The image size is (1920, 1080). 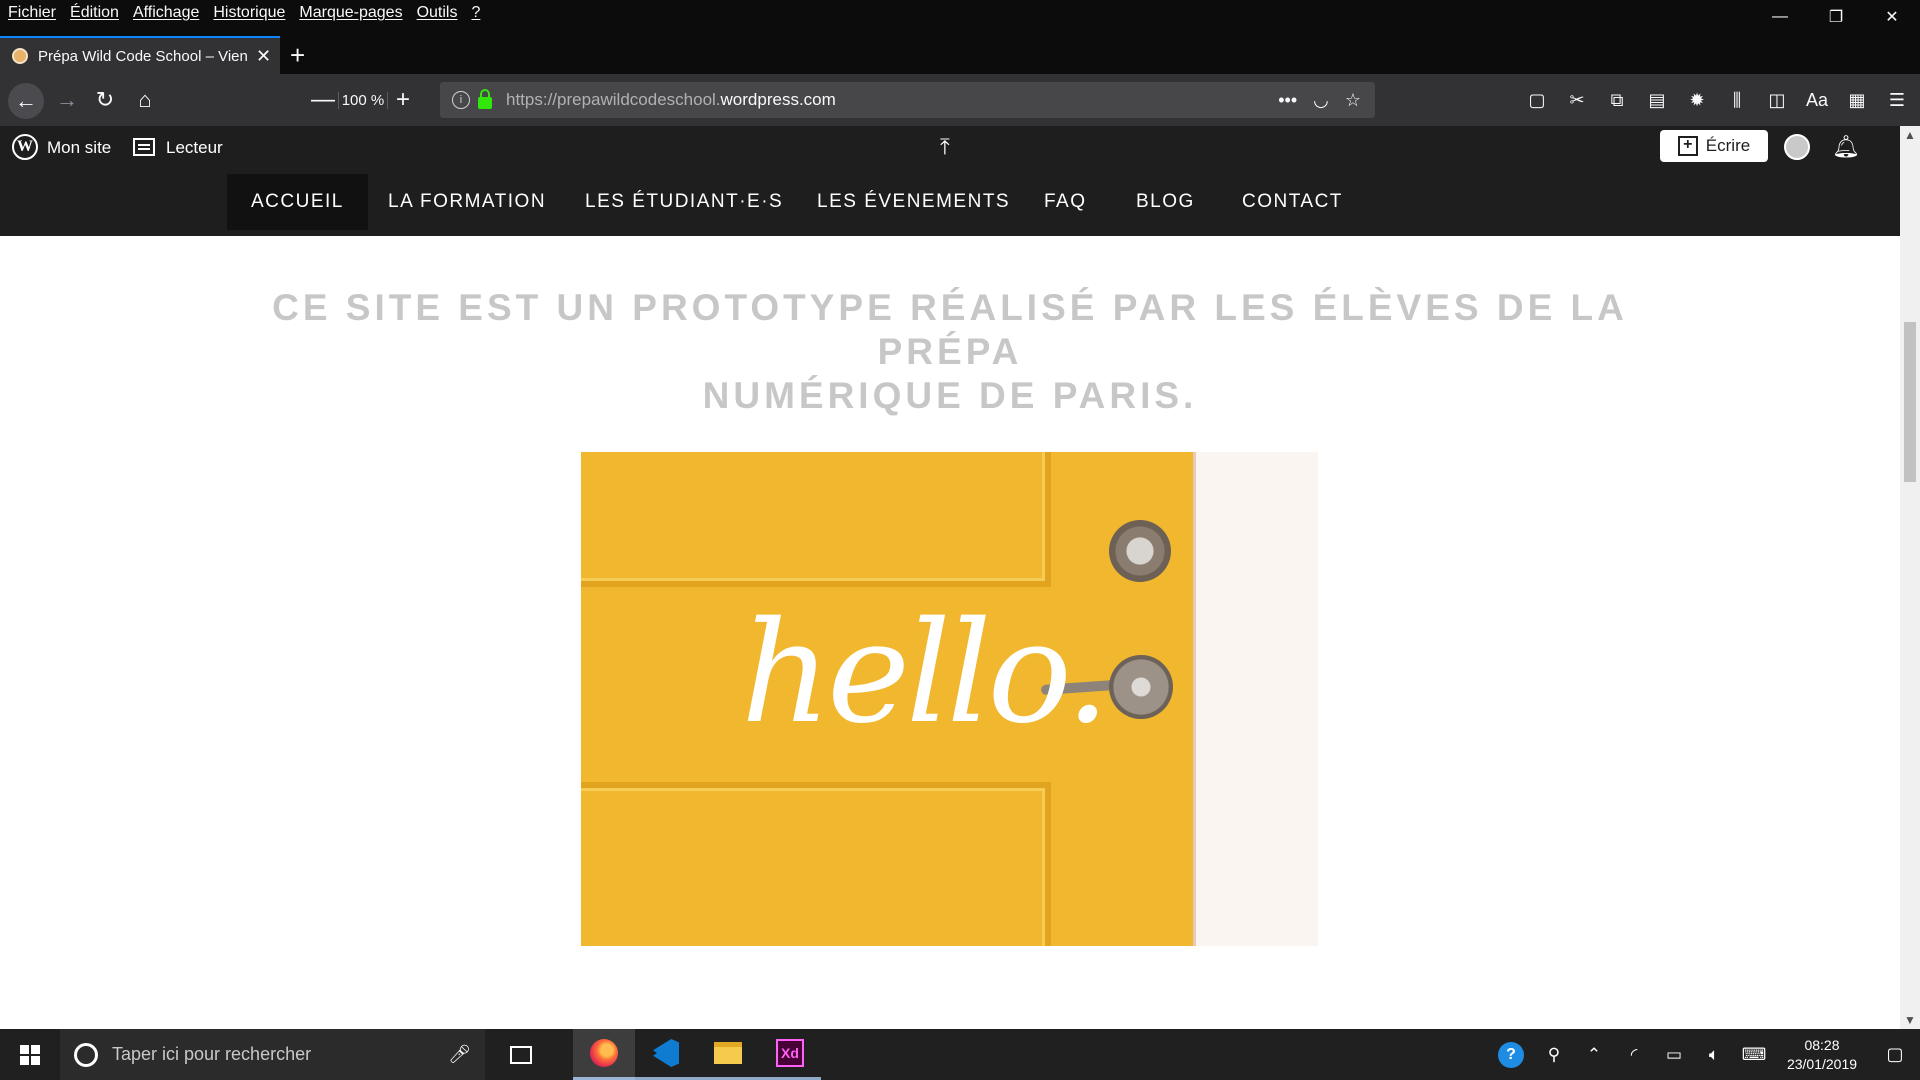 I want to click on firefox-icon, so click(x=604, y=1053).